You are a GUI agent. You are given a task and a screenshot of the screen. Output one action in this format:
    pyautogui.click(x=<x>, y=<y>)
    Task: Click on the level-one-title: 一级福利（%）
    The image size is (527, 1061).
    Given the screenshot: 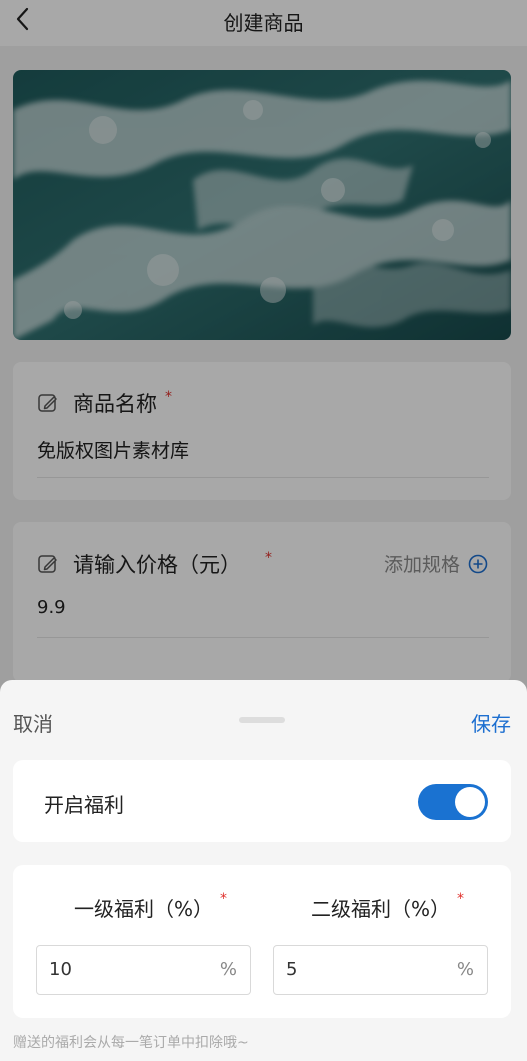 What is the action you would take?
    pyautogui.click(x=143, y=909)
    